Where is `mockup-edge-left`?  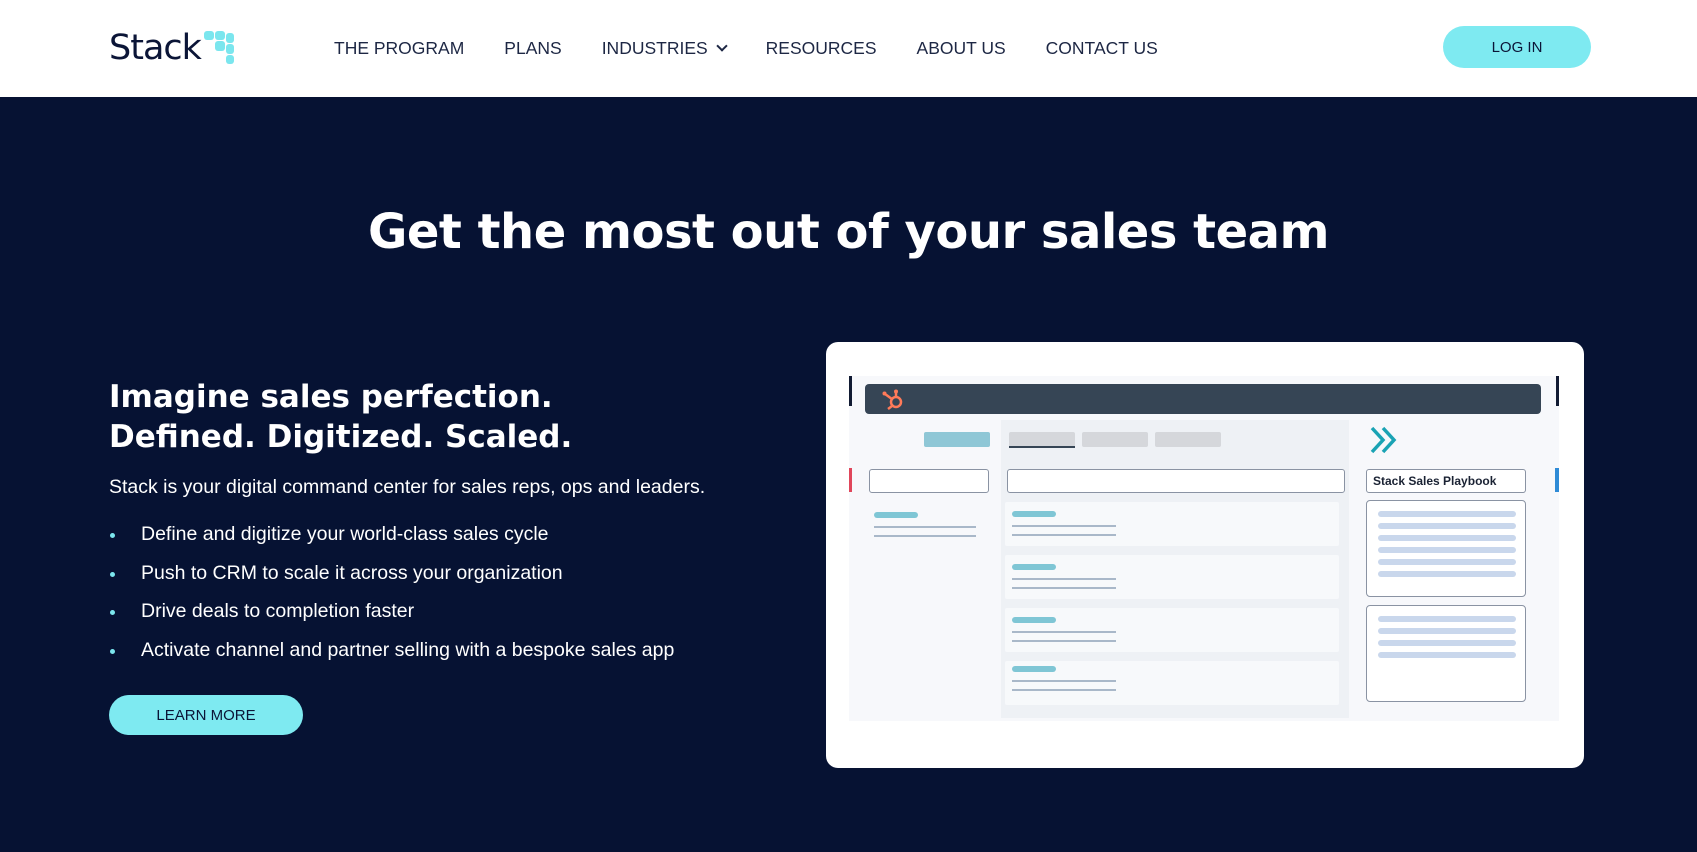 mockup-edge-left is located at coordinates (850, 391).